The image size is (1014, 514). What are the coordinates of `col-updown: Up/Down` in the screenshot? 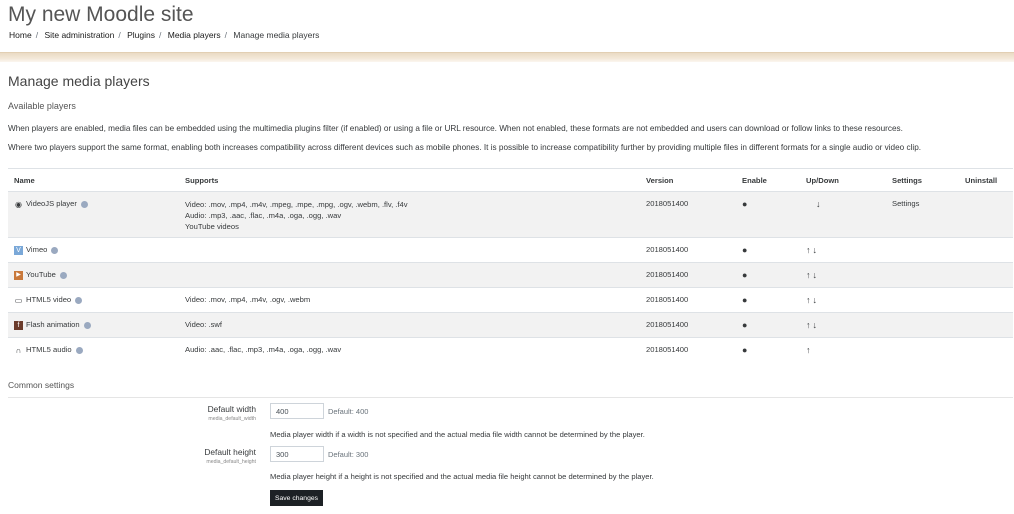 It's located at (843, 180).